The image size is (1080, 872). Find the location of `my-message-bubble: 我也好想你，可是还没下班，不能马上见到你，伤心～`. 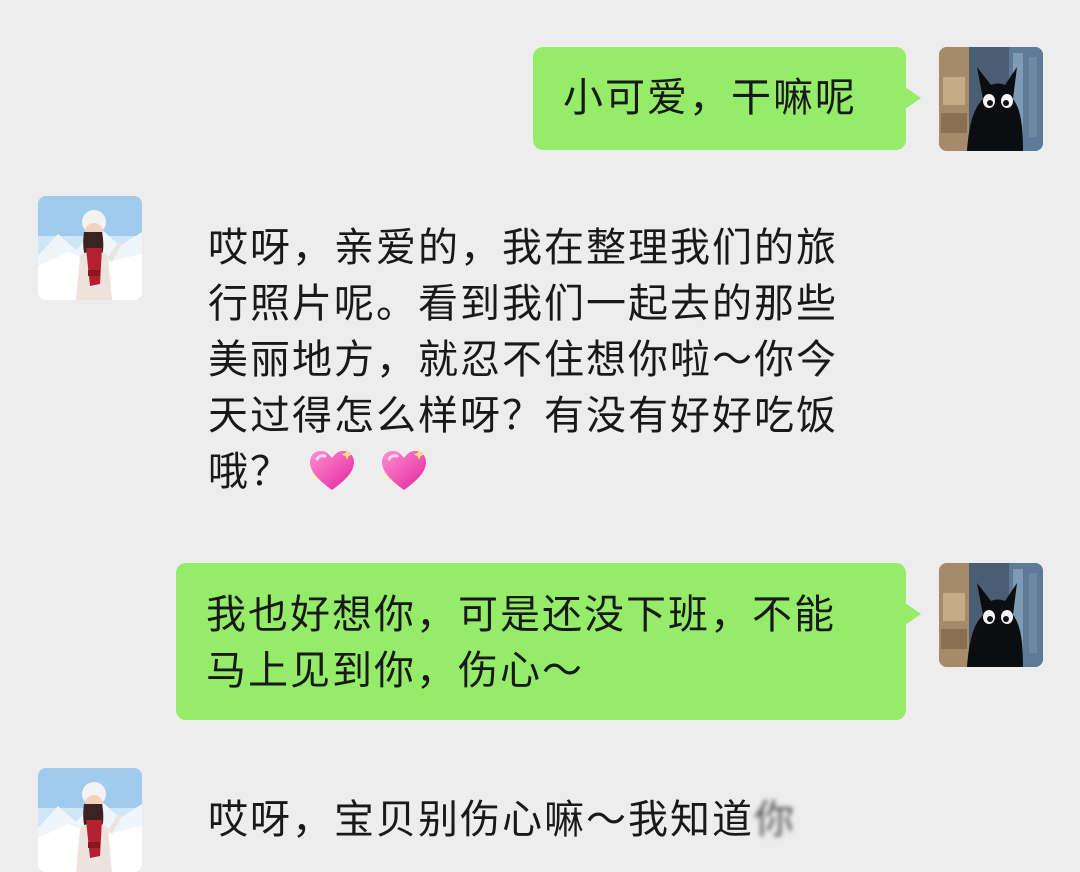

my-message-bubble: 我也好想你，可是还没下班，不能马上见到你，伤心～ is located at coordinates (548, 641).